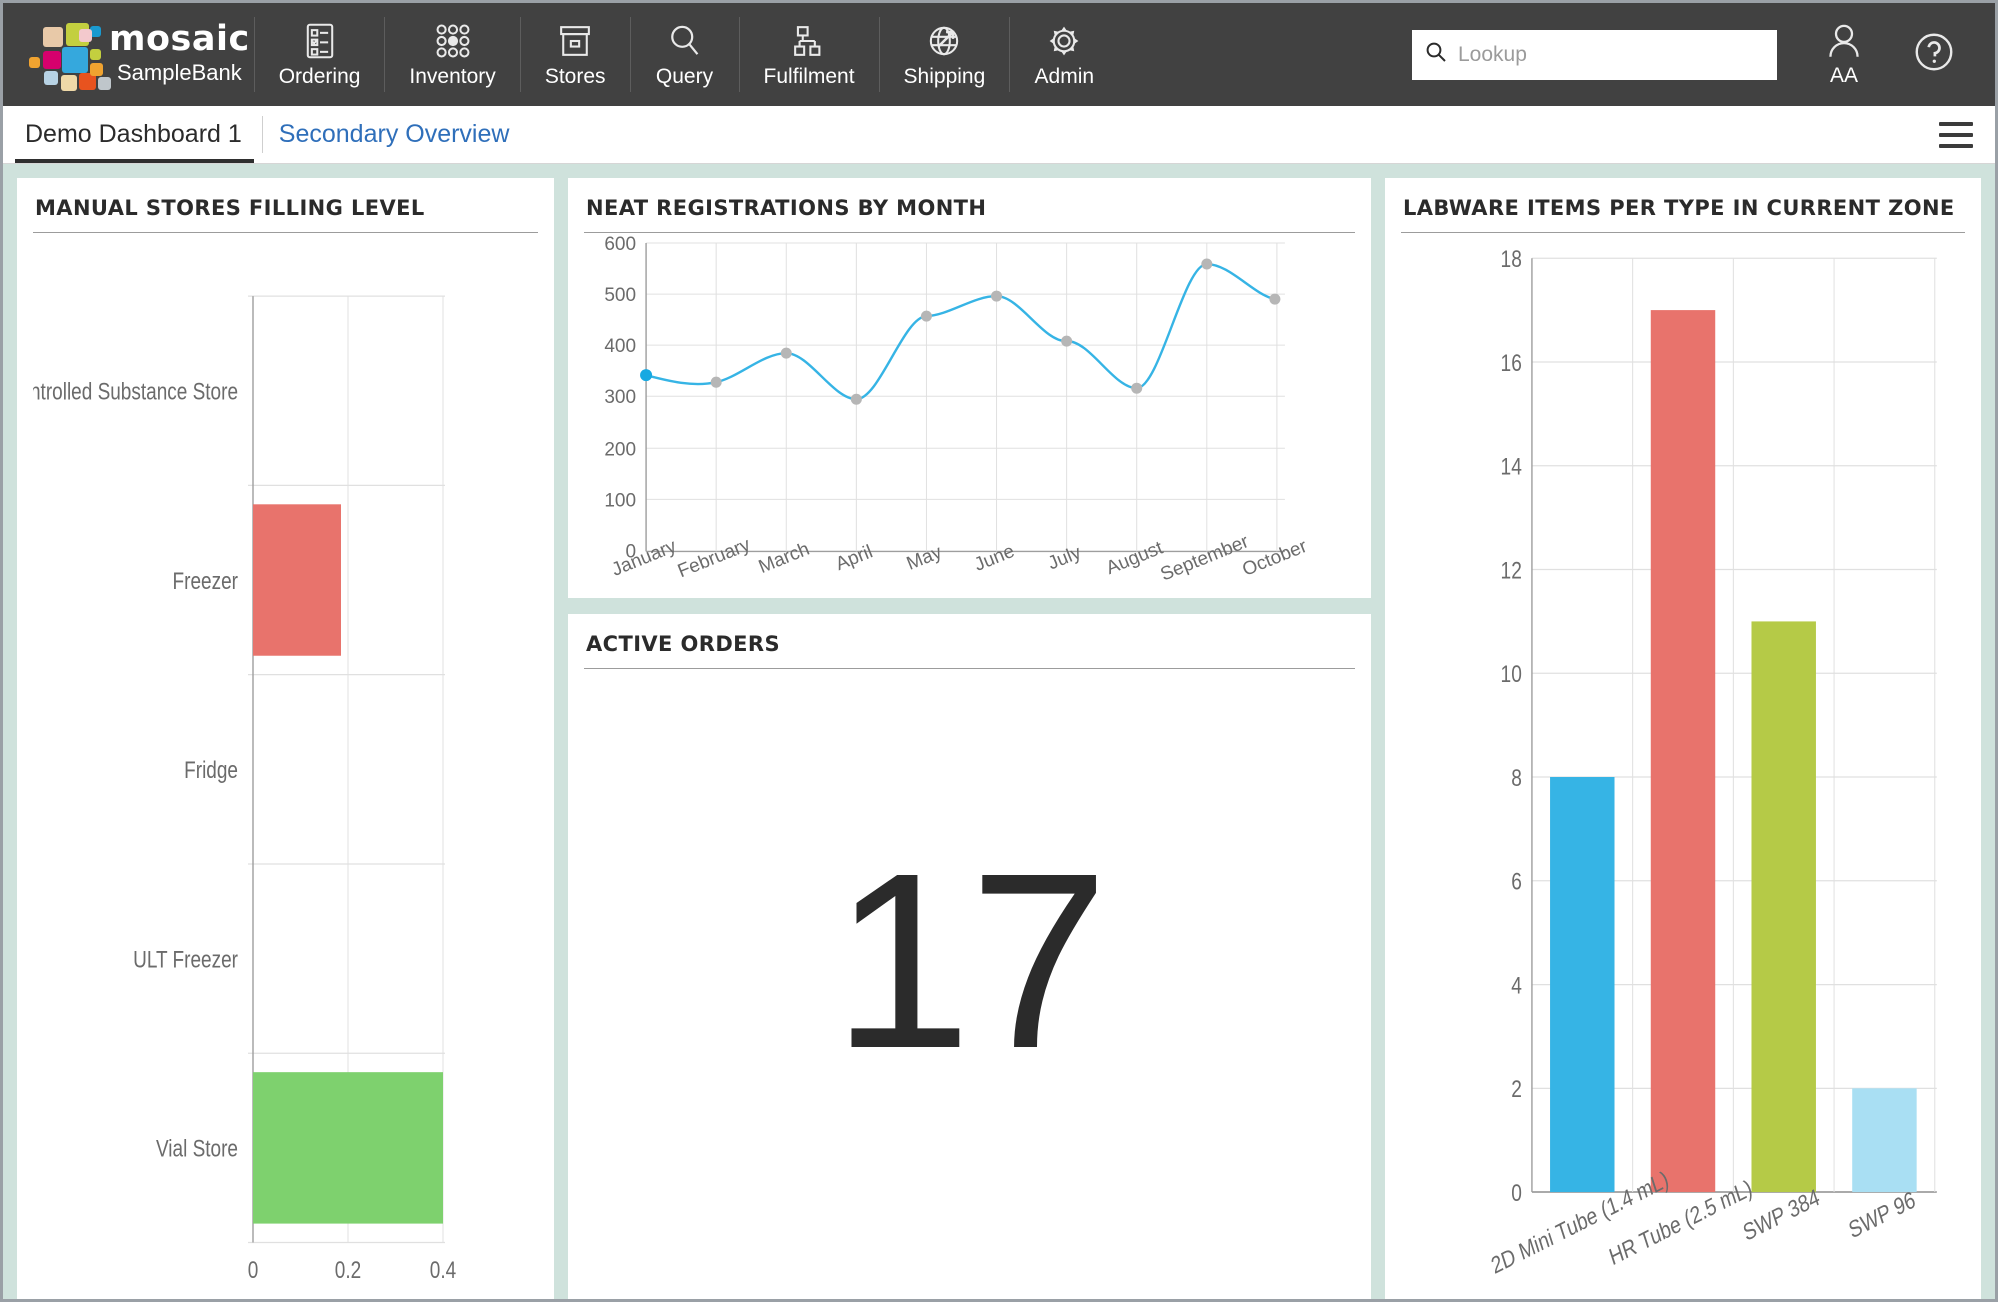  Describe the element at coordinates (1134, 558) in the screenshot. I see `svg-text: August` at that location.